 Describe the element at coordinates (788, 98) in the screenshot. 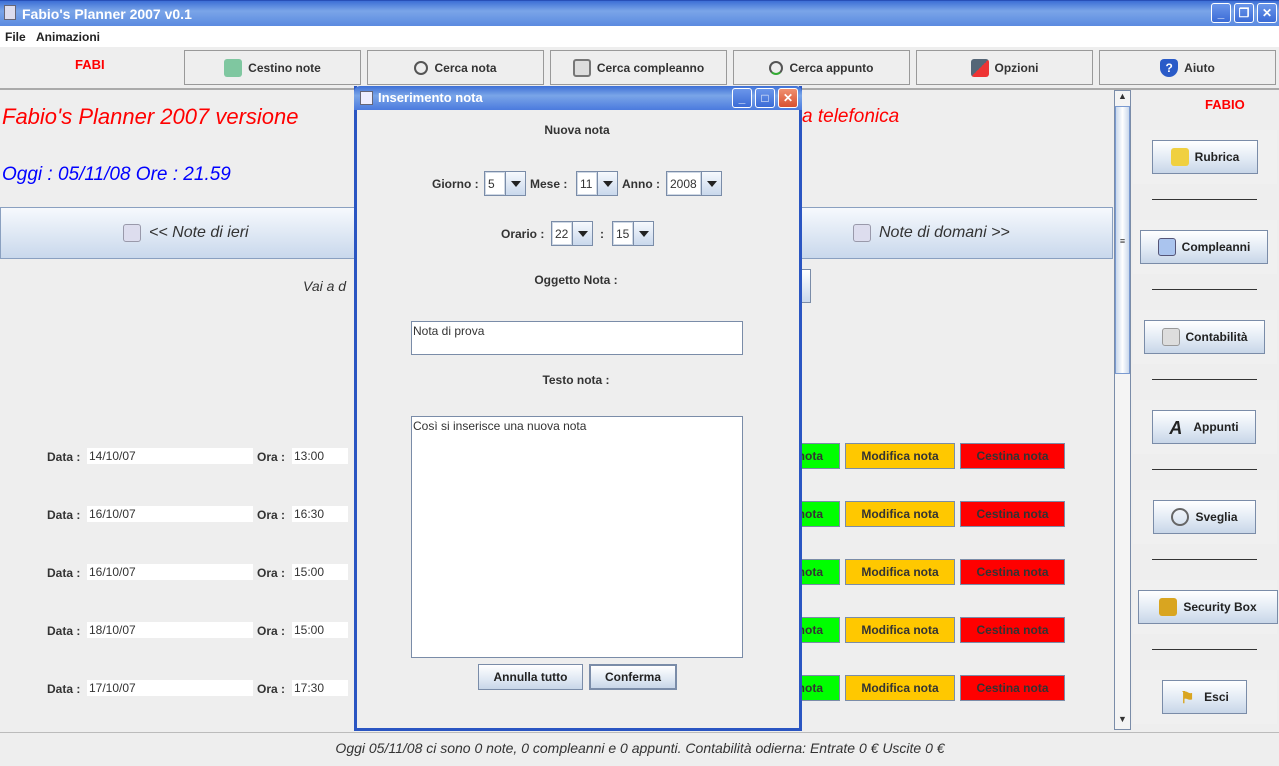

I see `dialog-close-button: ✕` at that location.